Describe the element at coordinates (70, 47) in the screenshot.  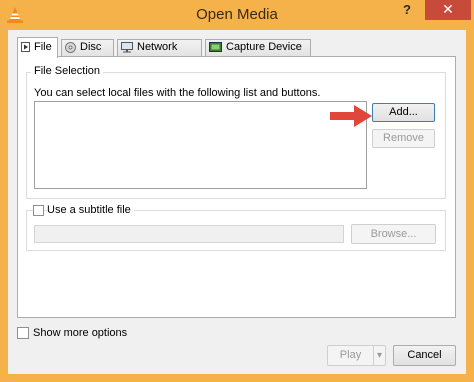
I see `disc-icon` at that location.